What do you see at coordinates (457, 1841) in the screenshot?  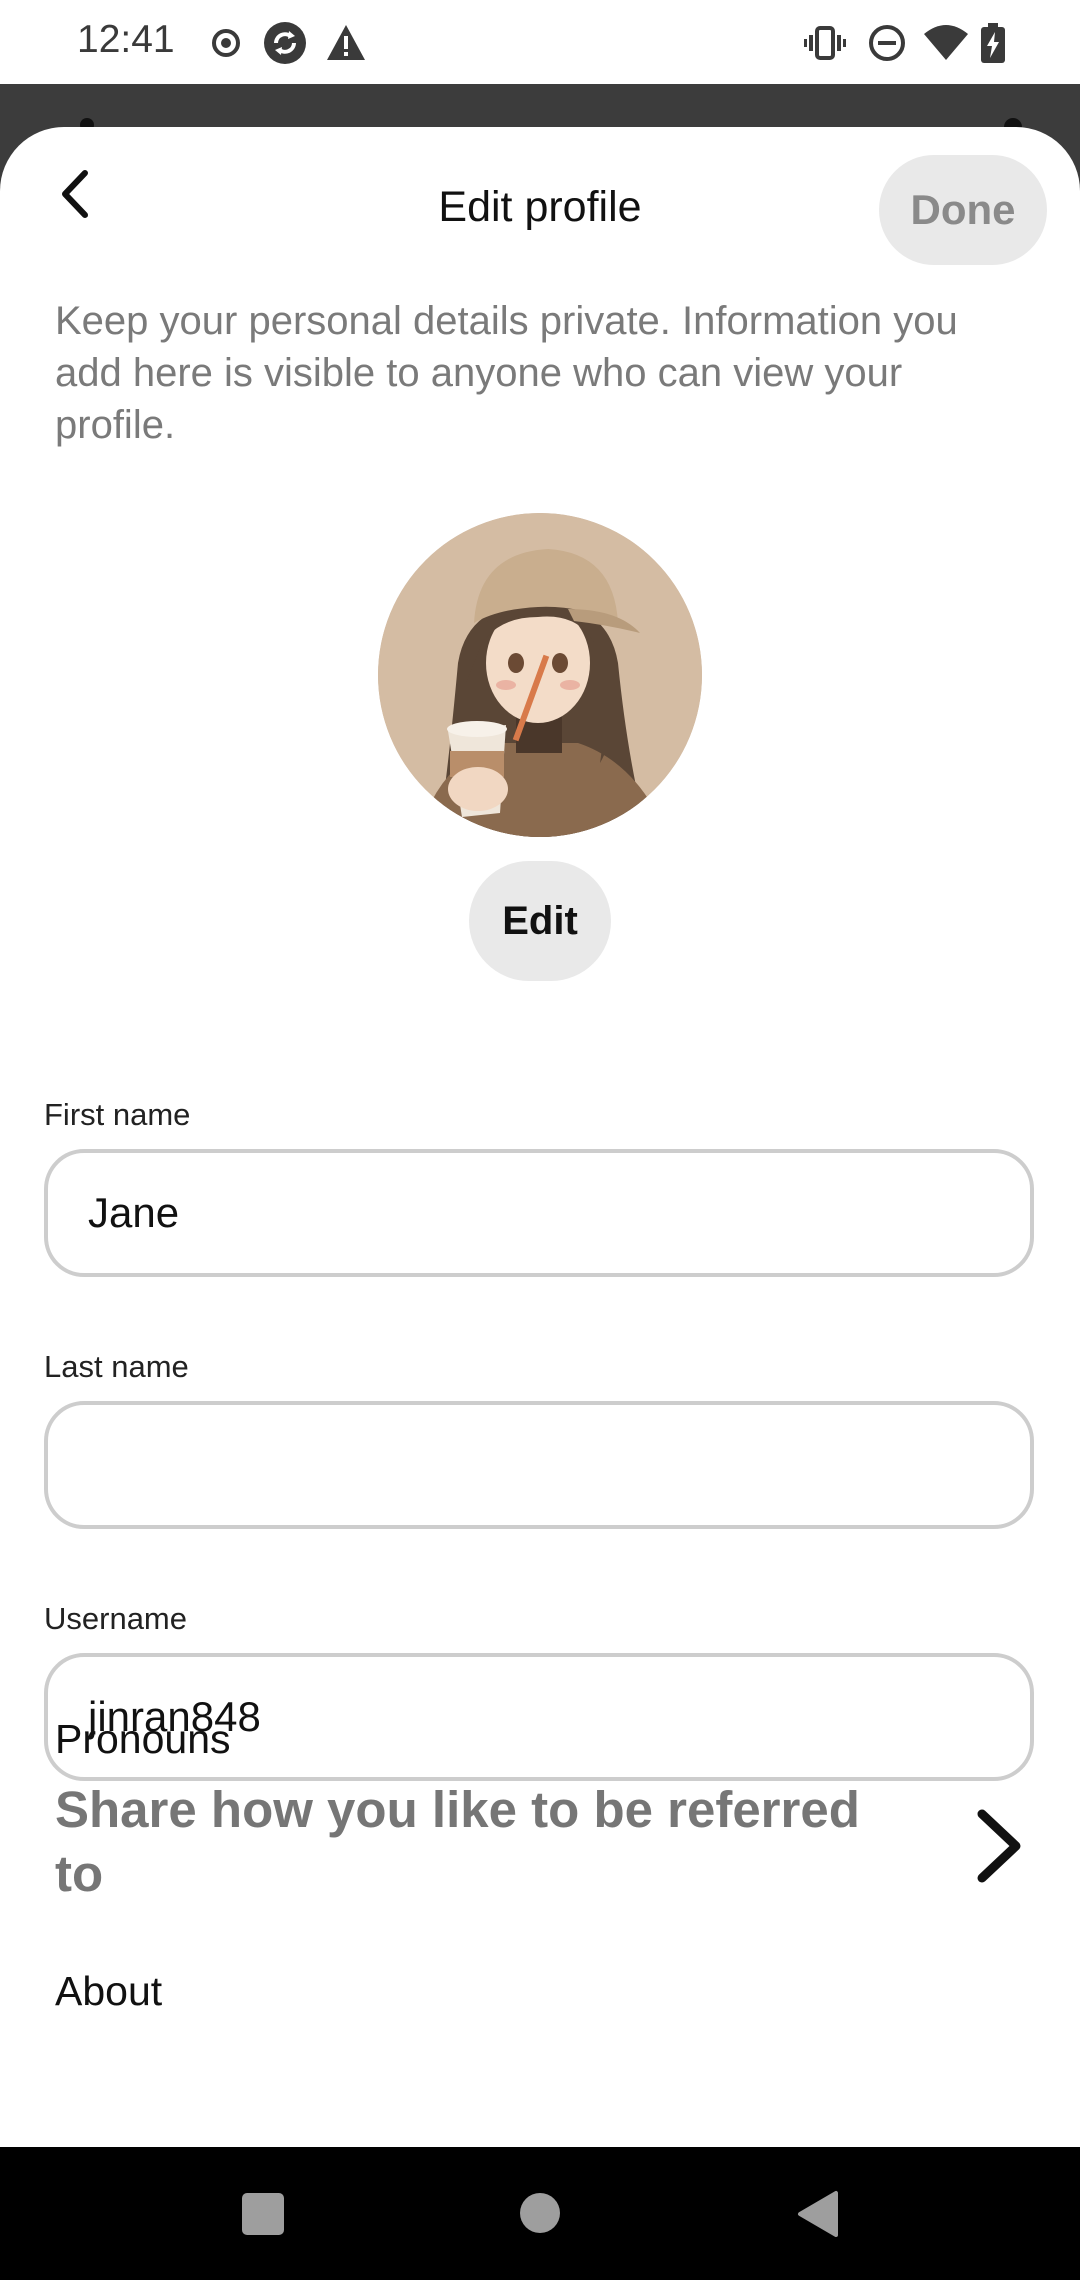 I see `pronouns-value: Share how you like to be referred to` at bounding box center [457, 1841].